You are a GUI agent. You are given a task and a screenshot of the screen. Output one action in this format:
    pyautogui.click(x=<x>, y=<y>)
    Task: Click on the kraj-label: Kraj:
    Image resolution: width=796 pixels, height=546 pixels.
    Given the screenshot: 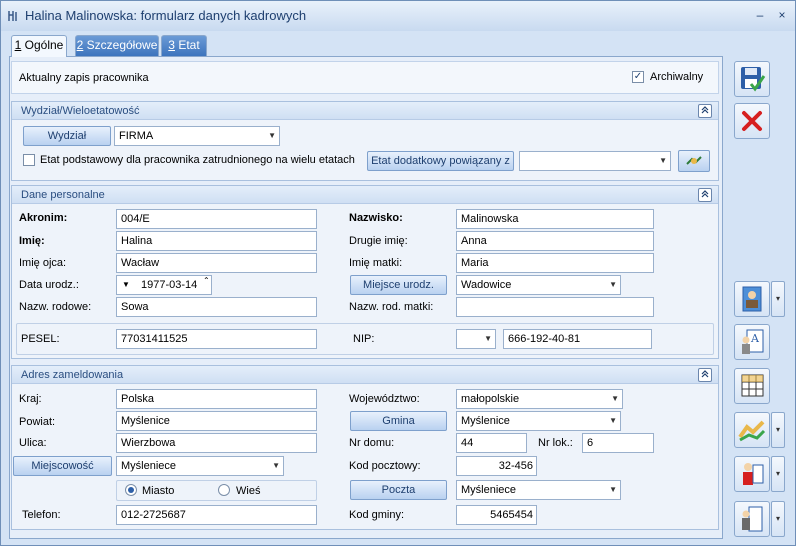 What is the action you would take?
    pyautogui.click(x=30, y=399)
    